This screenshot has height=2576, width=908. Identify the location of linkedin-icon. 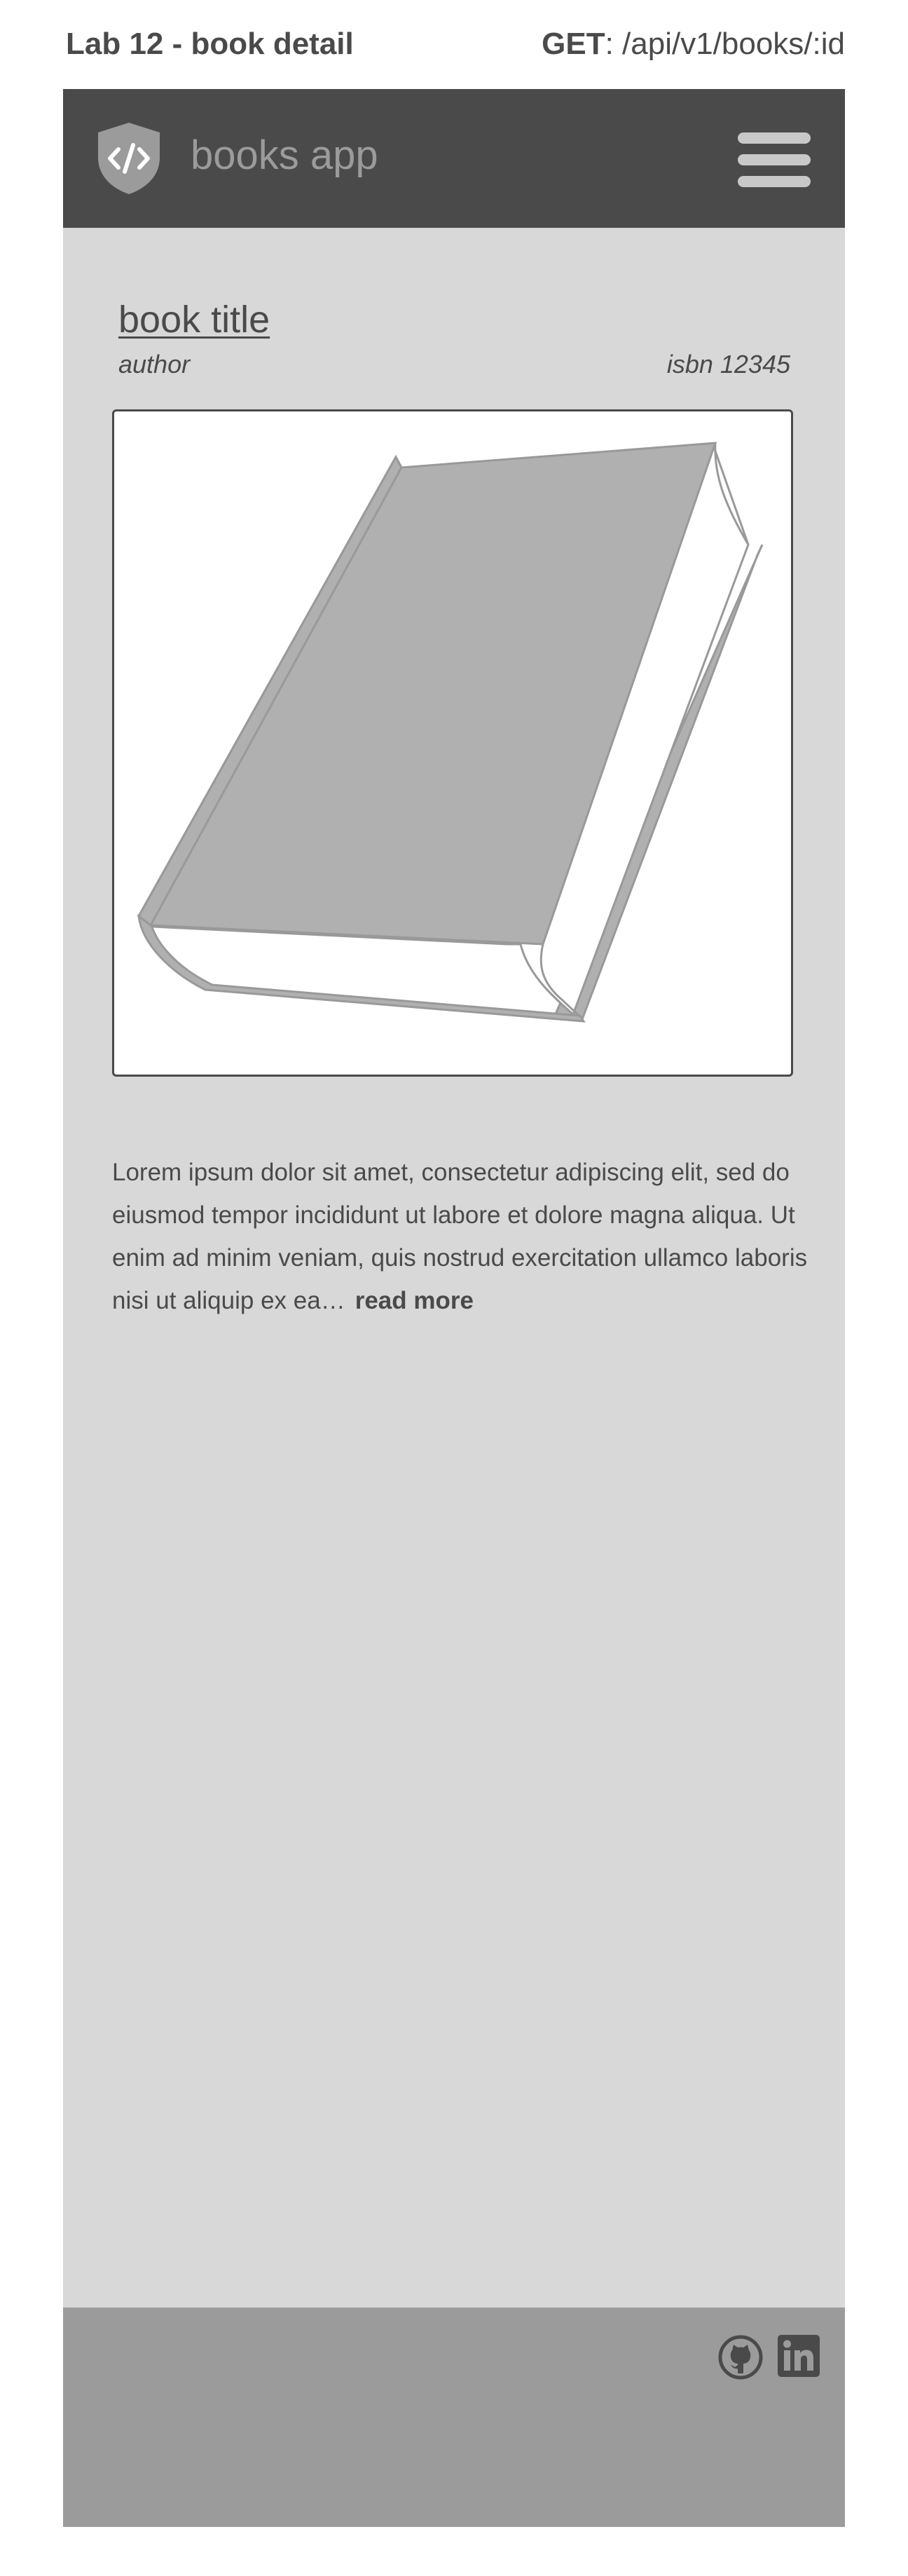
(799, 2356).